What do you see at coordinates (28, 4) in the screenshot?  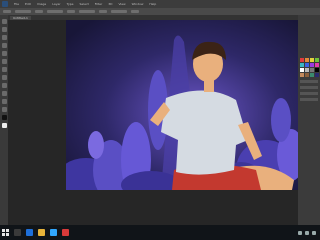 I see `menu-edit: Edit` at bounding box center [28, 4].